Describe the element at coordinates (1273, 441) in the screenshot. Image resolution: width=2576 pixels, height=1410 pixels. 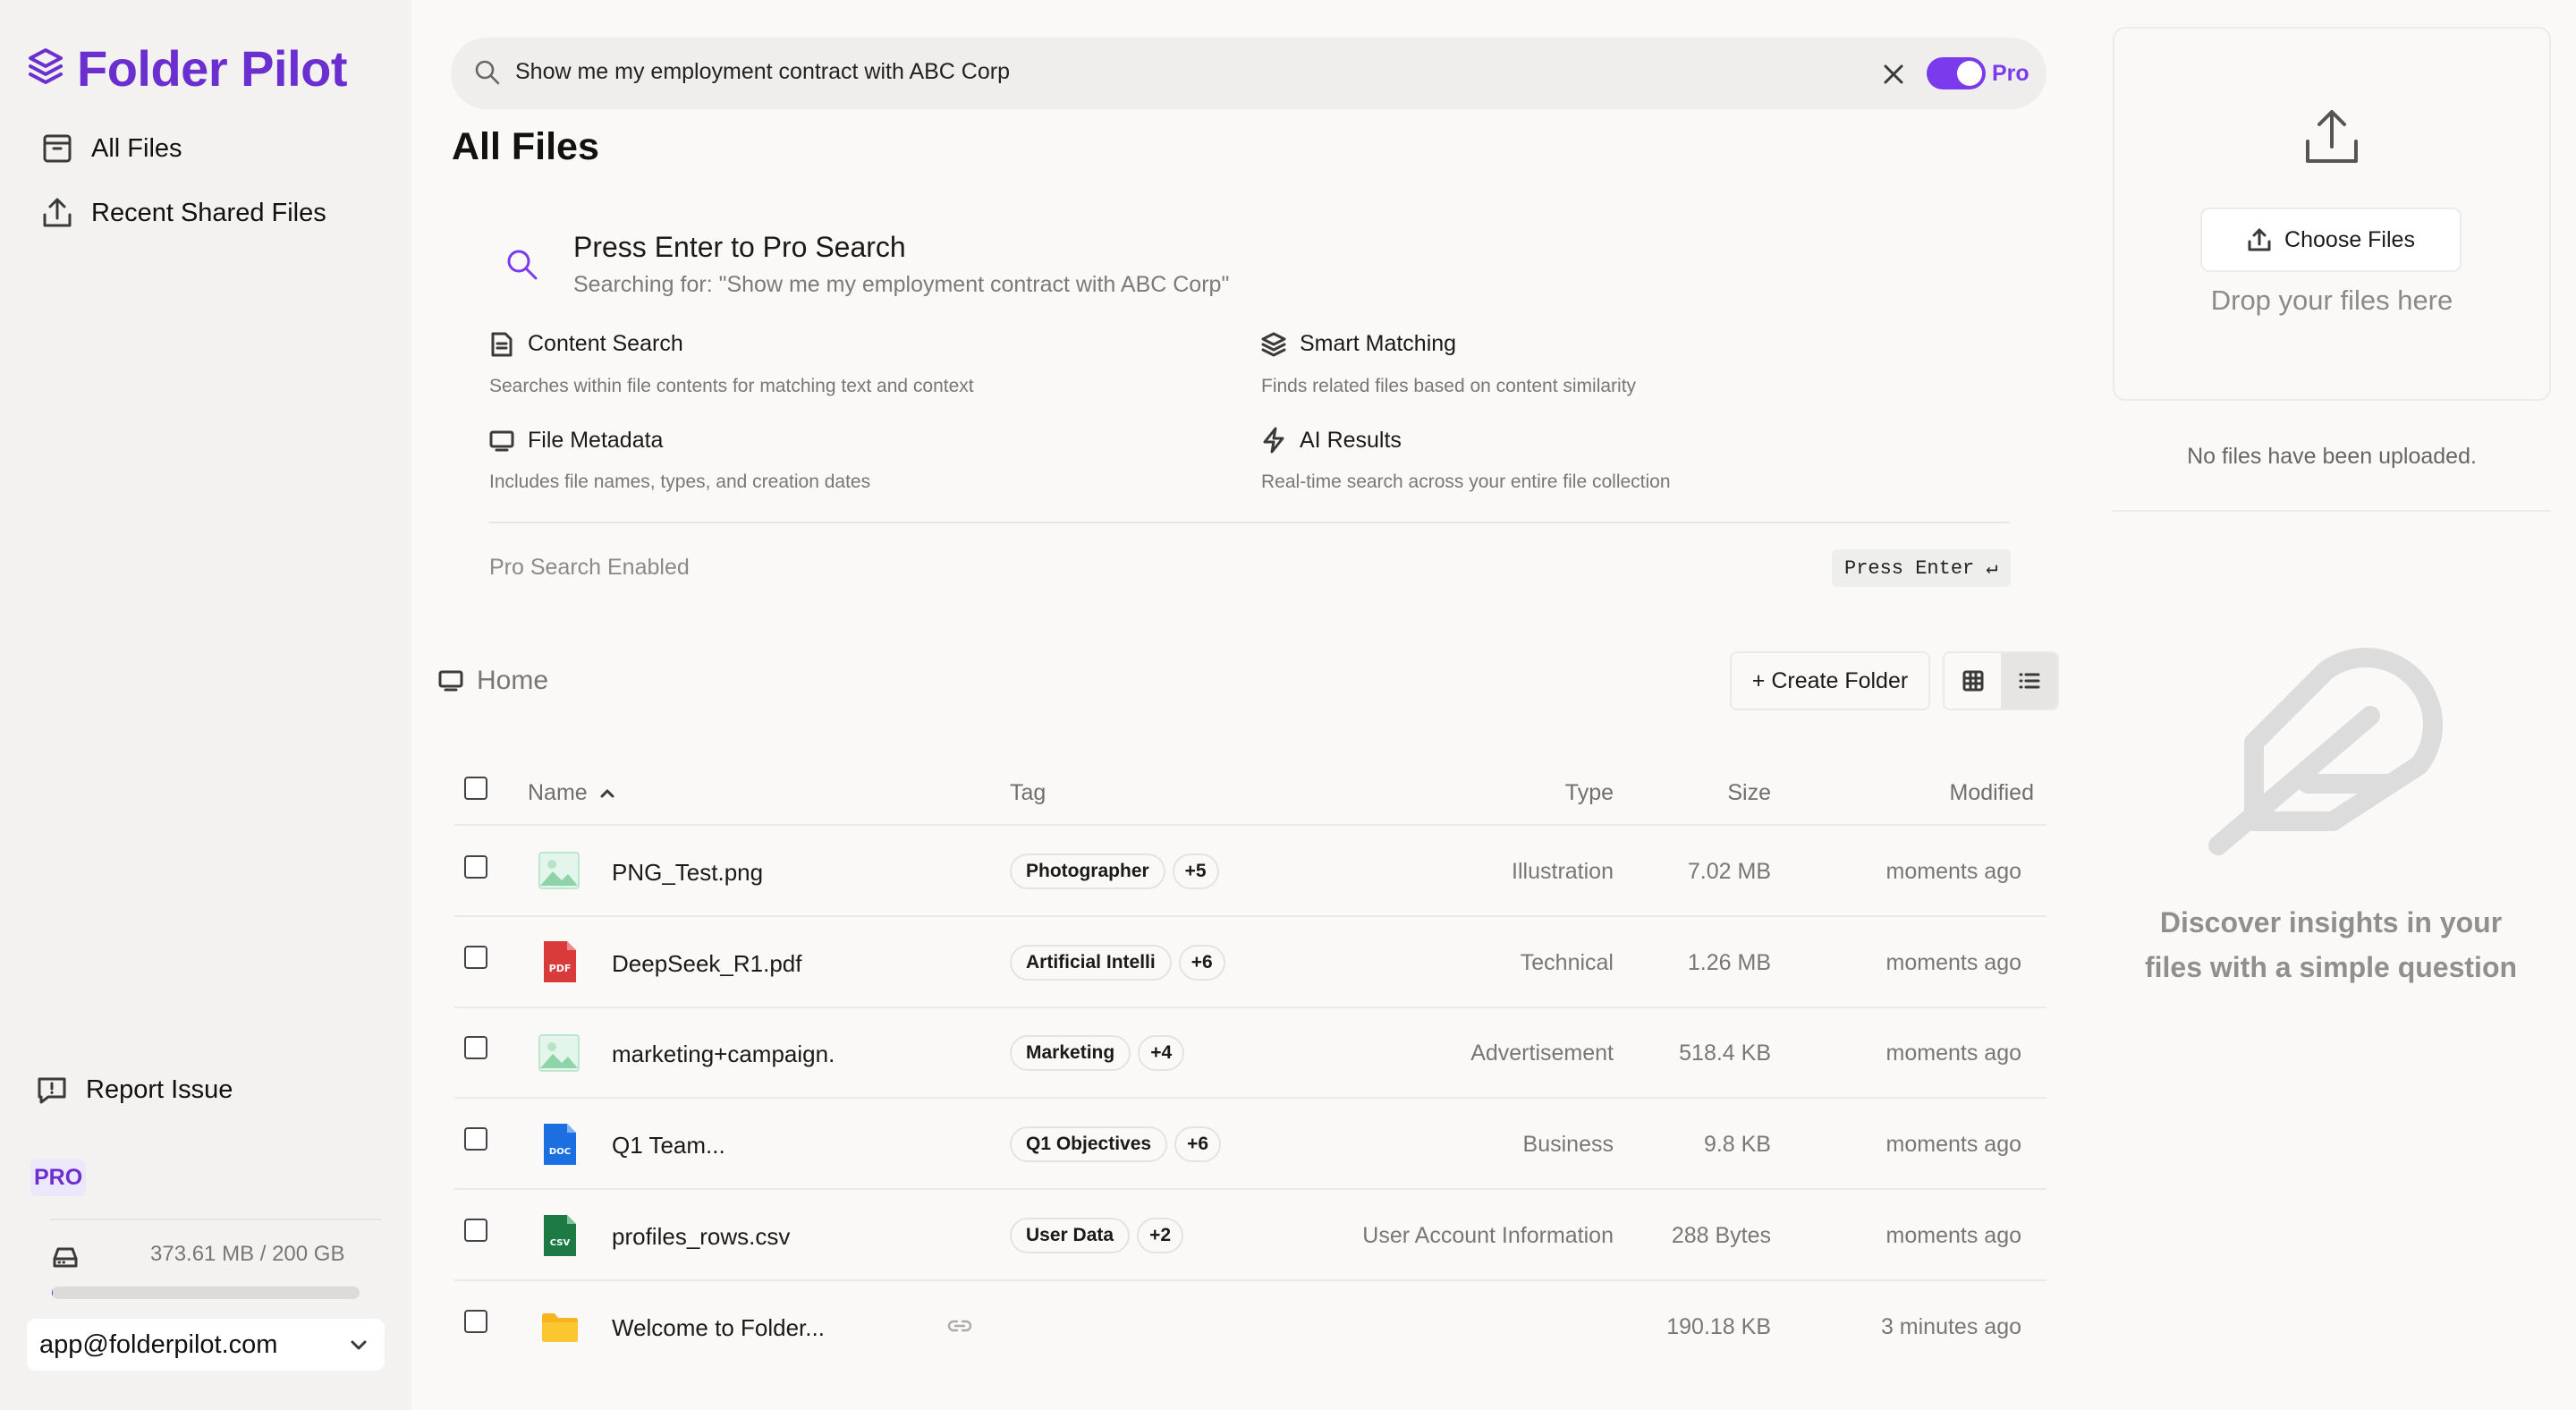
I see `lightning-icon` at that location.